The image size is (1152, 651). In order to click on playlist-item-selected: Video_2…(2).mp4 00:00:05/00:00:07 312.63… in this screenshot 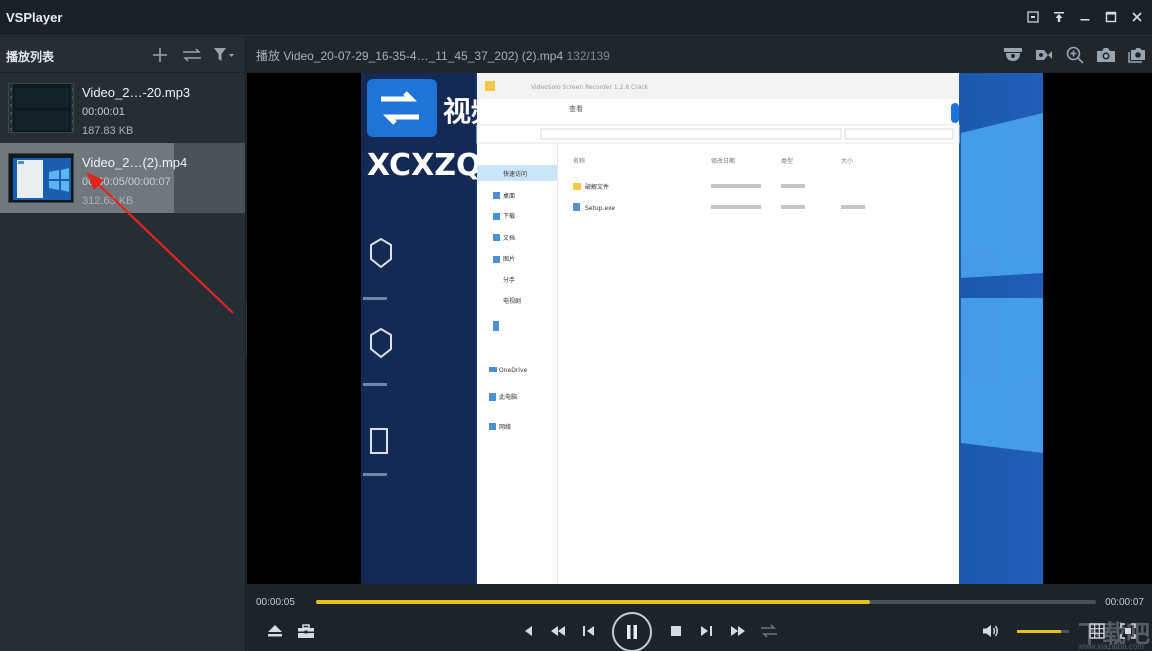, I will do `click(122, 178)`.